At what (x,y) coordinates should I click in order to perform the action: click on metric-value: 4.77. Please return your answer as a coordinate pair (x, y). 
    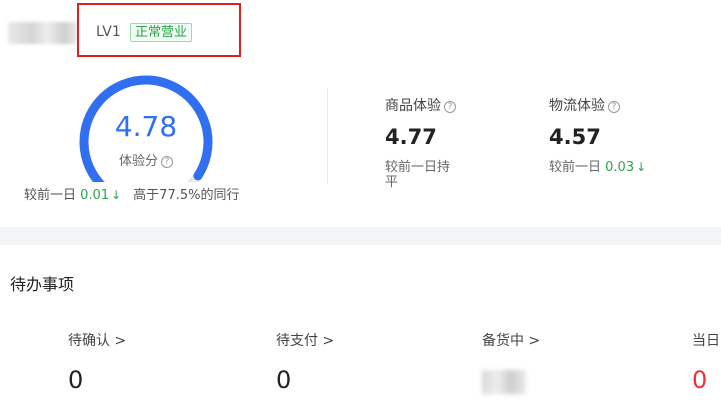
    Looking at the image, I should click on (411, 137).